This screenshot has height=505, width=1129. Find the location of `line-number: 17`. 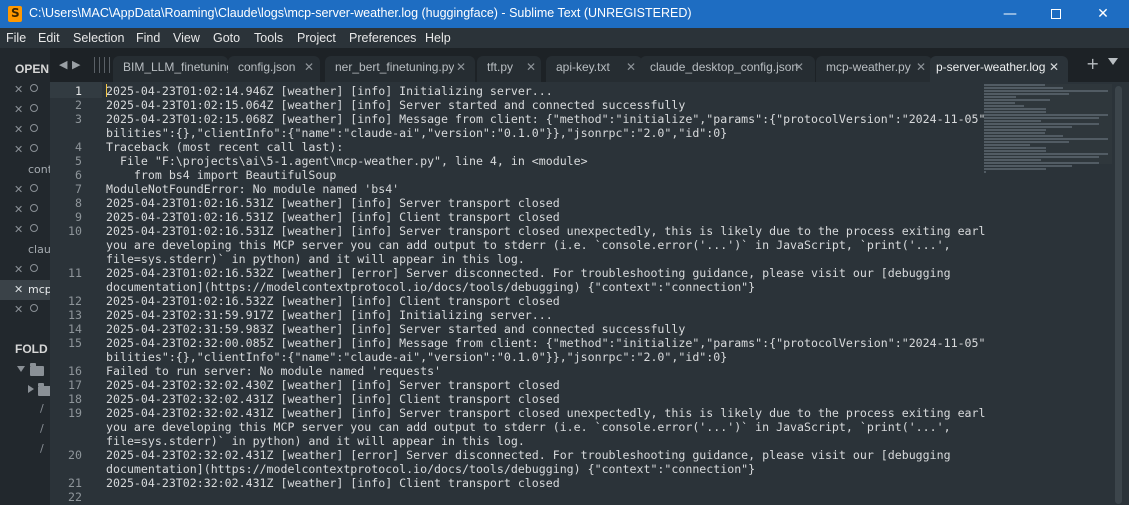

line-number: 17 is located at coordinates (75, 385).